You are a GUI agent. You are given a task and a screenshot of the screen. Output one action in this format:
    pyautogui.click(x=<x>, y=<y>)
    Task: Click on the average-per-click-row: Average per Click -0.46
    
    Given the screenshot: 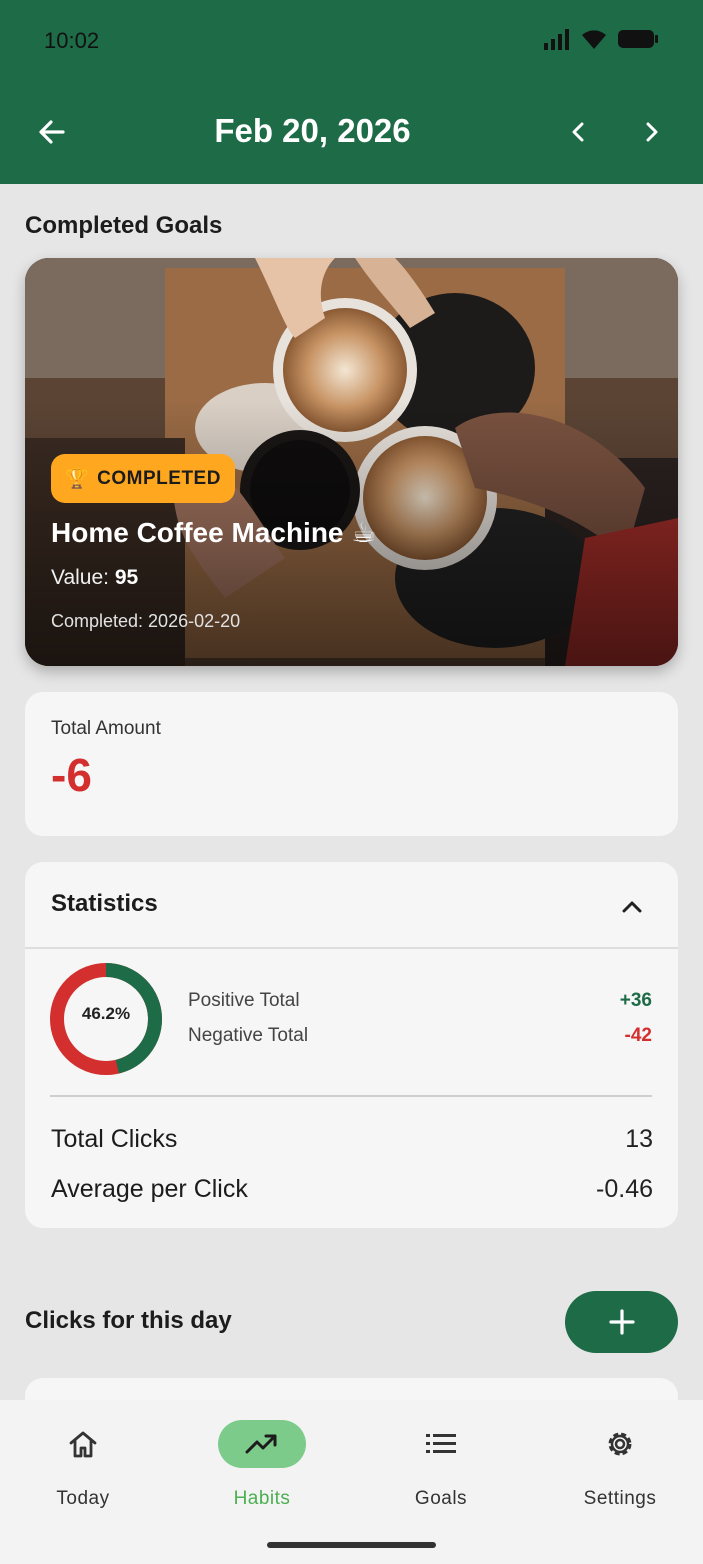 What is the action you would take?
    pyautogui.click(x=352, y=1189)
    